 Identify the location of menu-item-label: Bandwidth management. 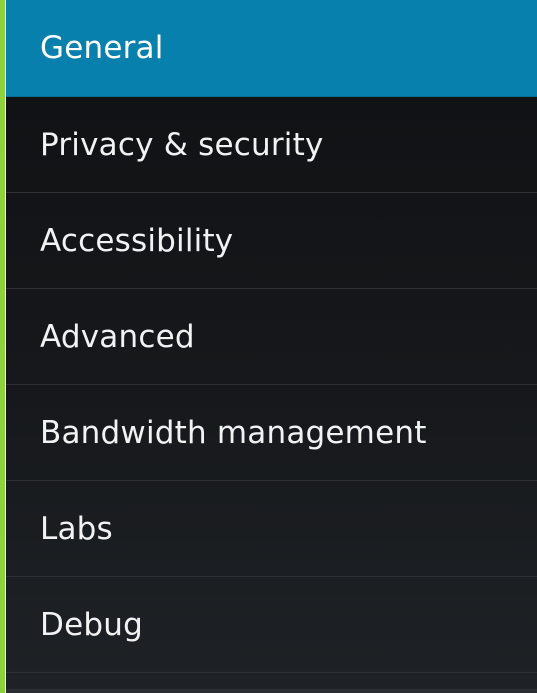
(233, 432).